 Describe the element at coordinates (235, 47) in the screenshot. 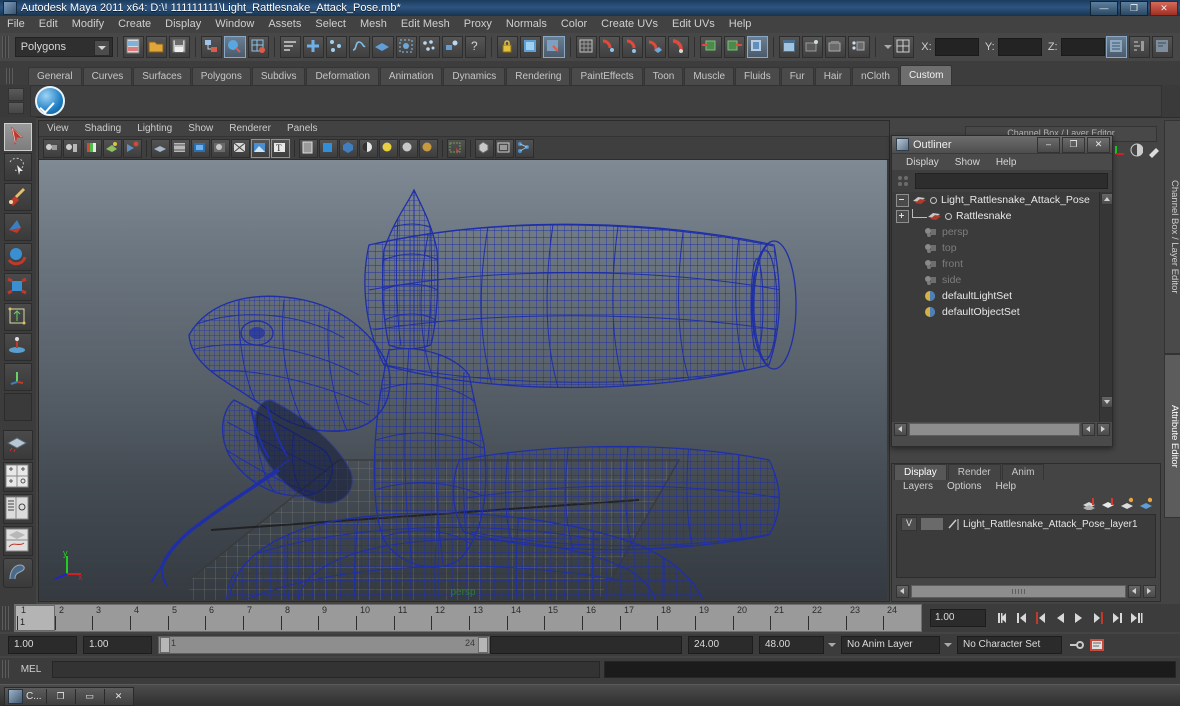

I see `select-by-object-type-icon` at that location.